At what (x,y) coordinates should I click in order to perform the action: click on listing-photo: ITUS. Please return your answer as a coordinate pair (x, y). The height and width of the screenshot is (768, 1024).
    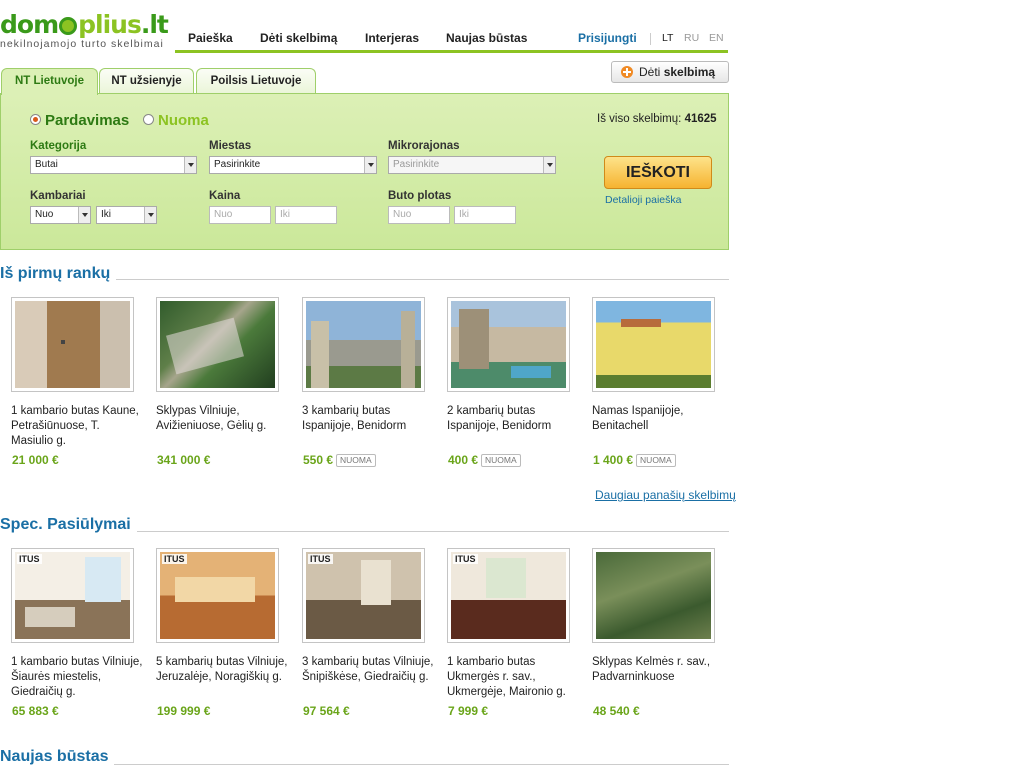
    Looking at the image, I should click on (217, 595).